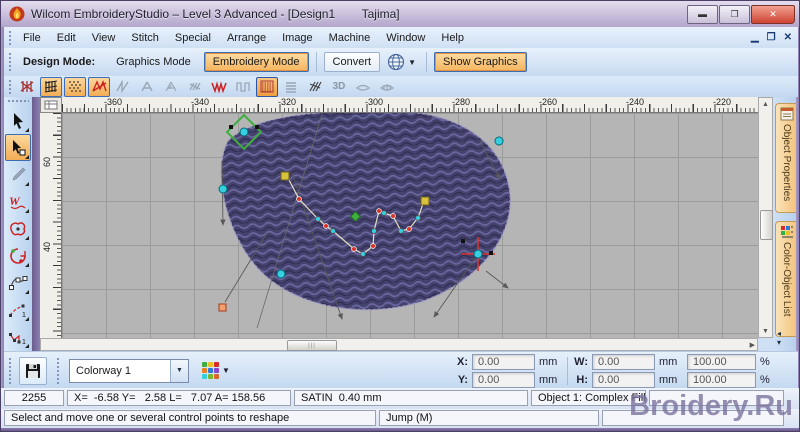 Image resolution: width=800 pixels, height=432 pixels. What do you see at coordinates (18, 147) in the screenshot?
I see `reshape-tool` at bounding box center [18, 147].